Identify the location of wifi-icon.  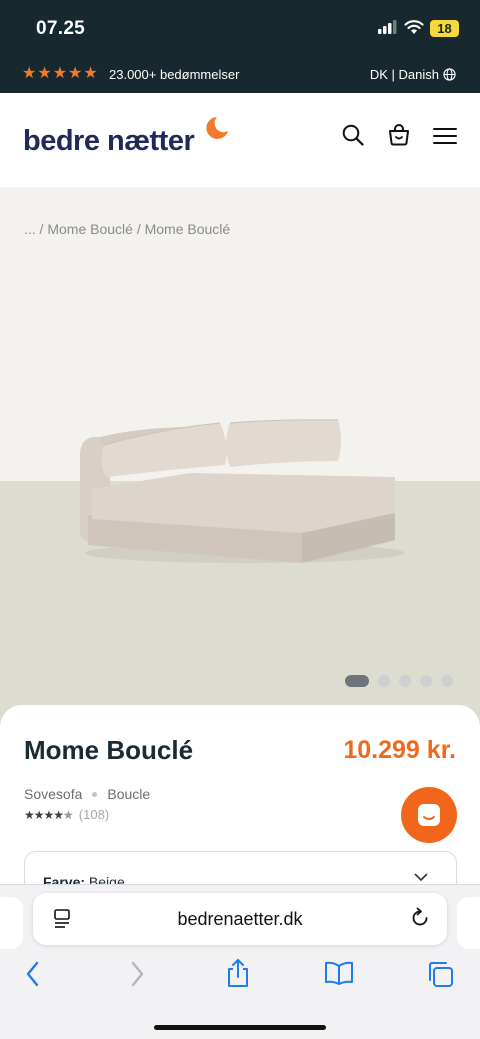
(414, 27).